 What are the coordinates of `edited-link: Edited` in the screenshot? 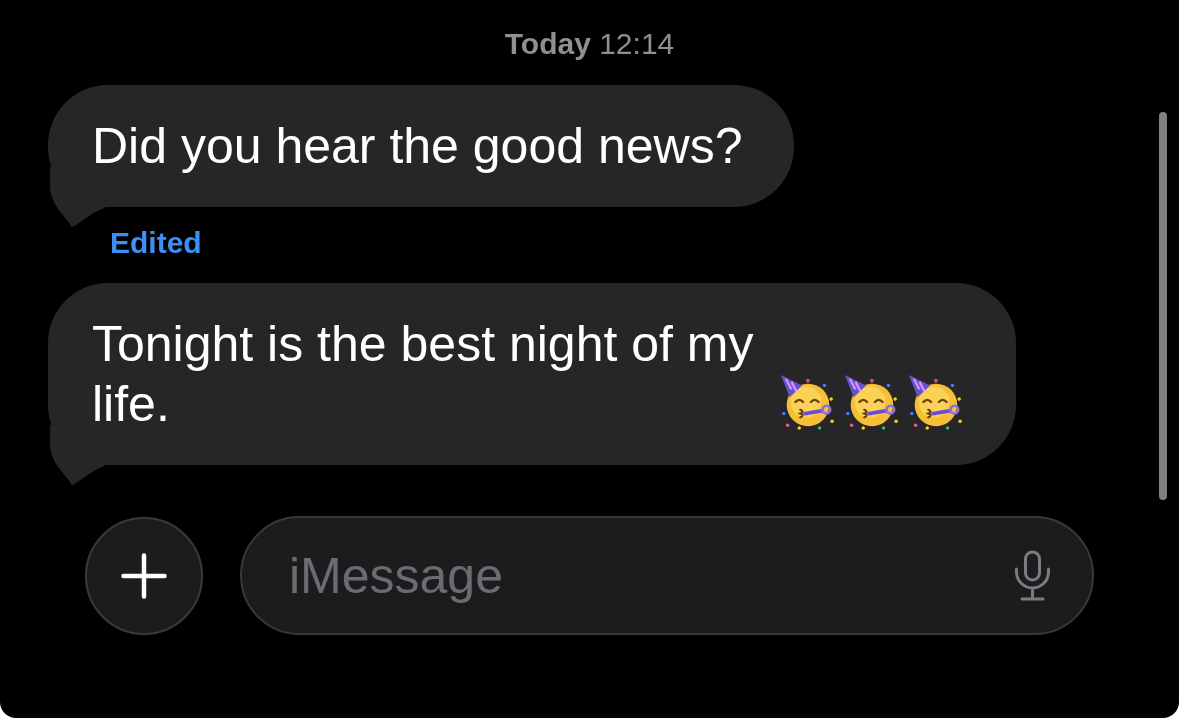 It's located at (156, 243).